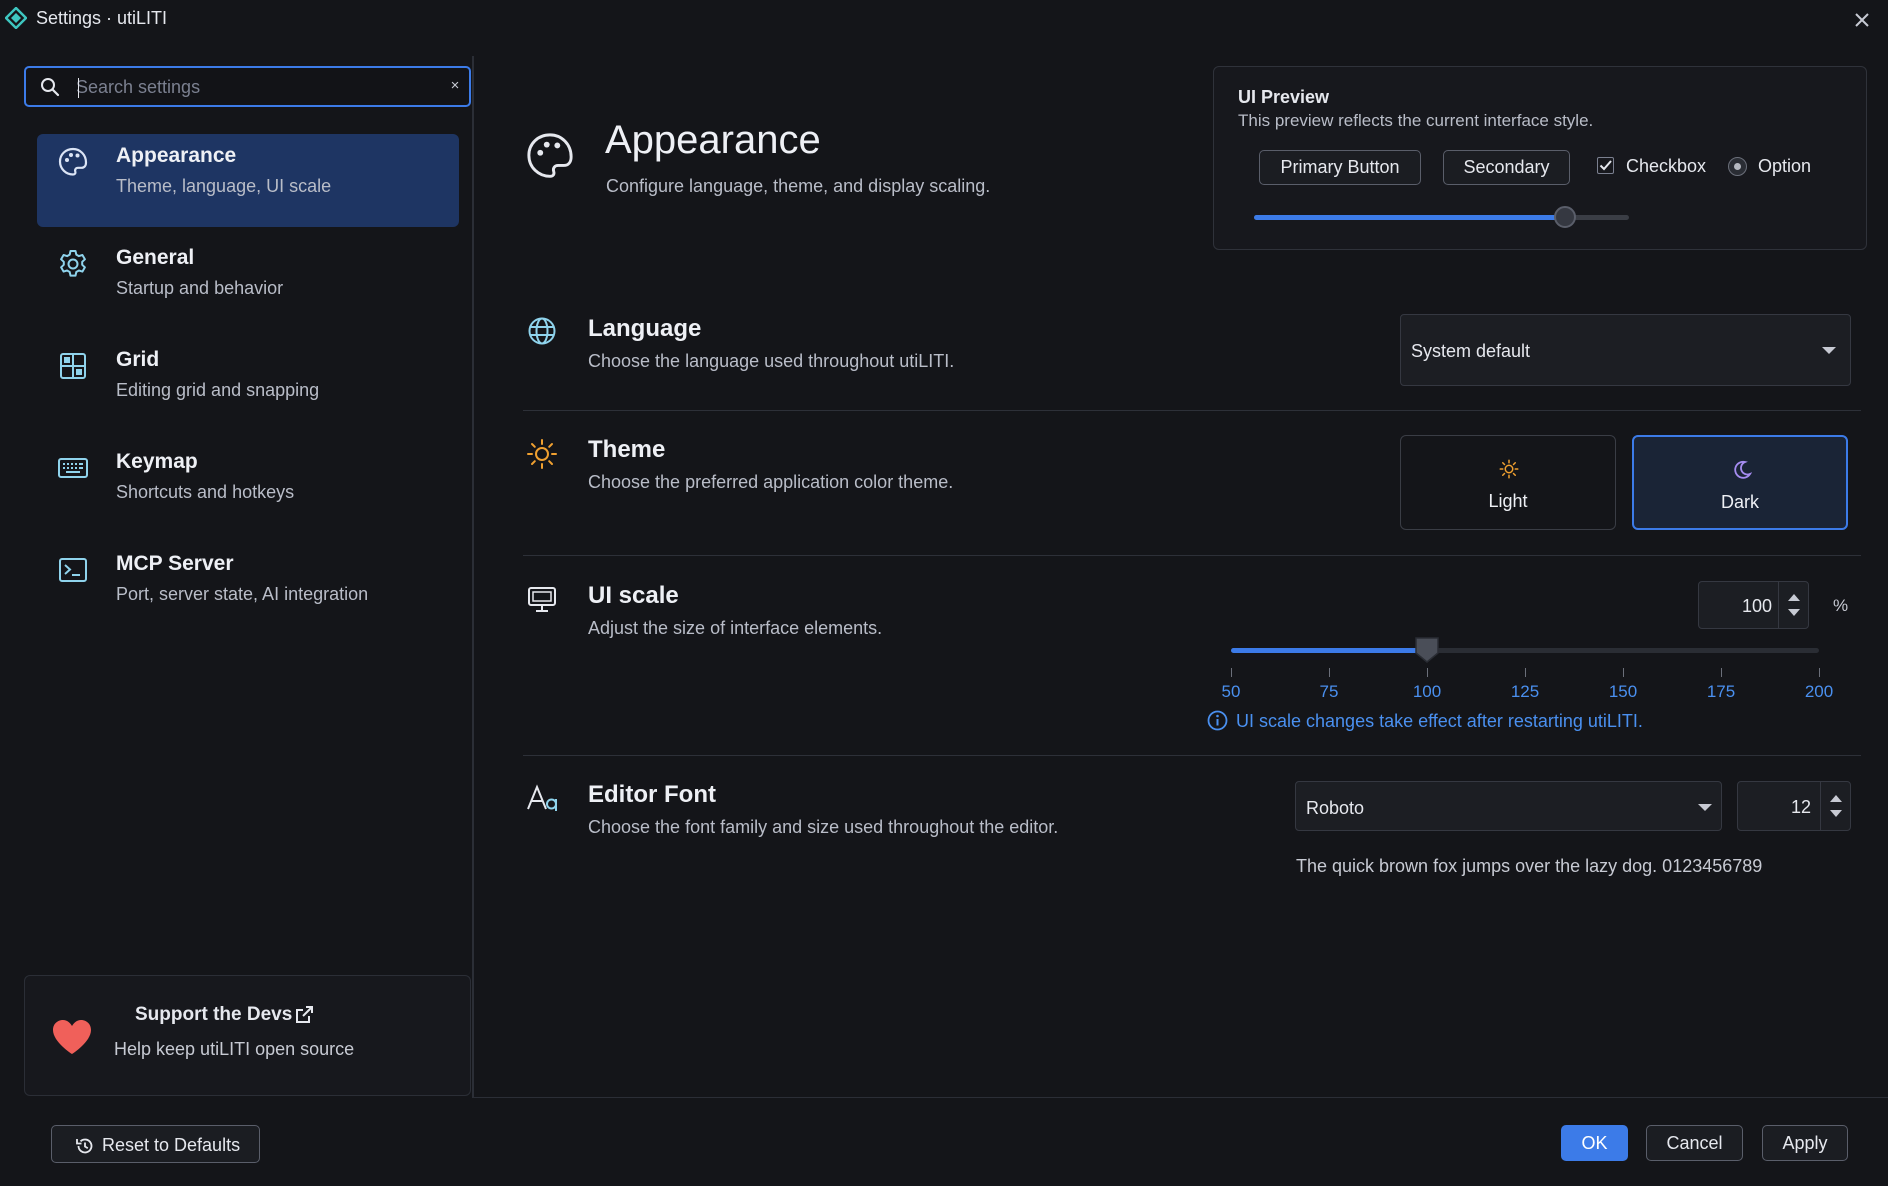  What do you see at coordinates (1525, 650) in the screenshot?
I see `ui-scale-slider-track` at bounding box center [1525, 650].